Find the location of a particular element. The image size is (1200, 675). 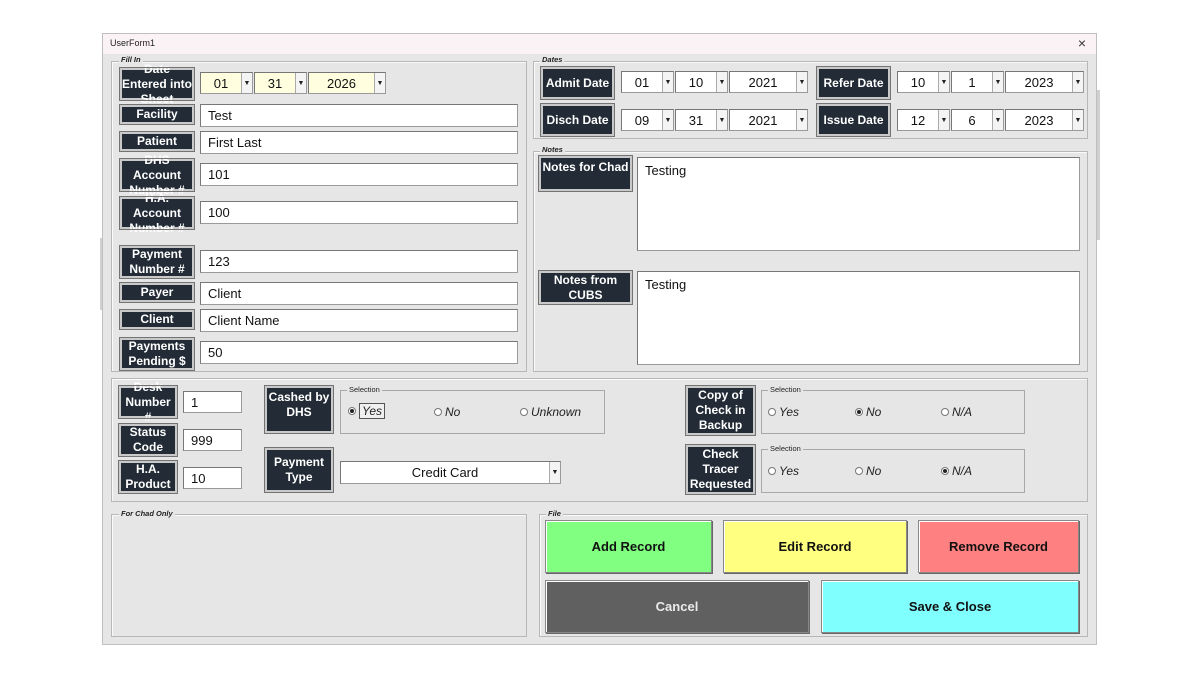

date-entered-month-dropdown: 01 ▼ is located at coordinates (226, 83).